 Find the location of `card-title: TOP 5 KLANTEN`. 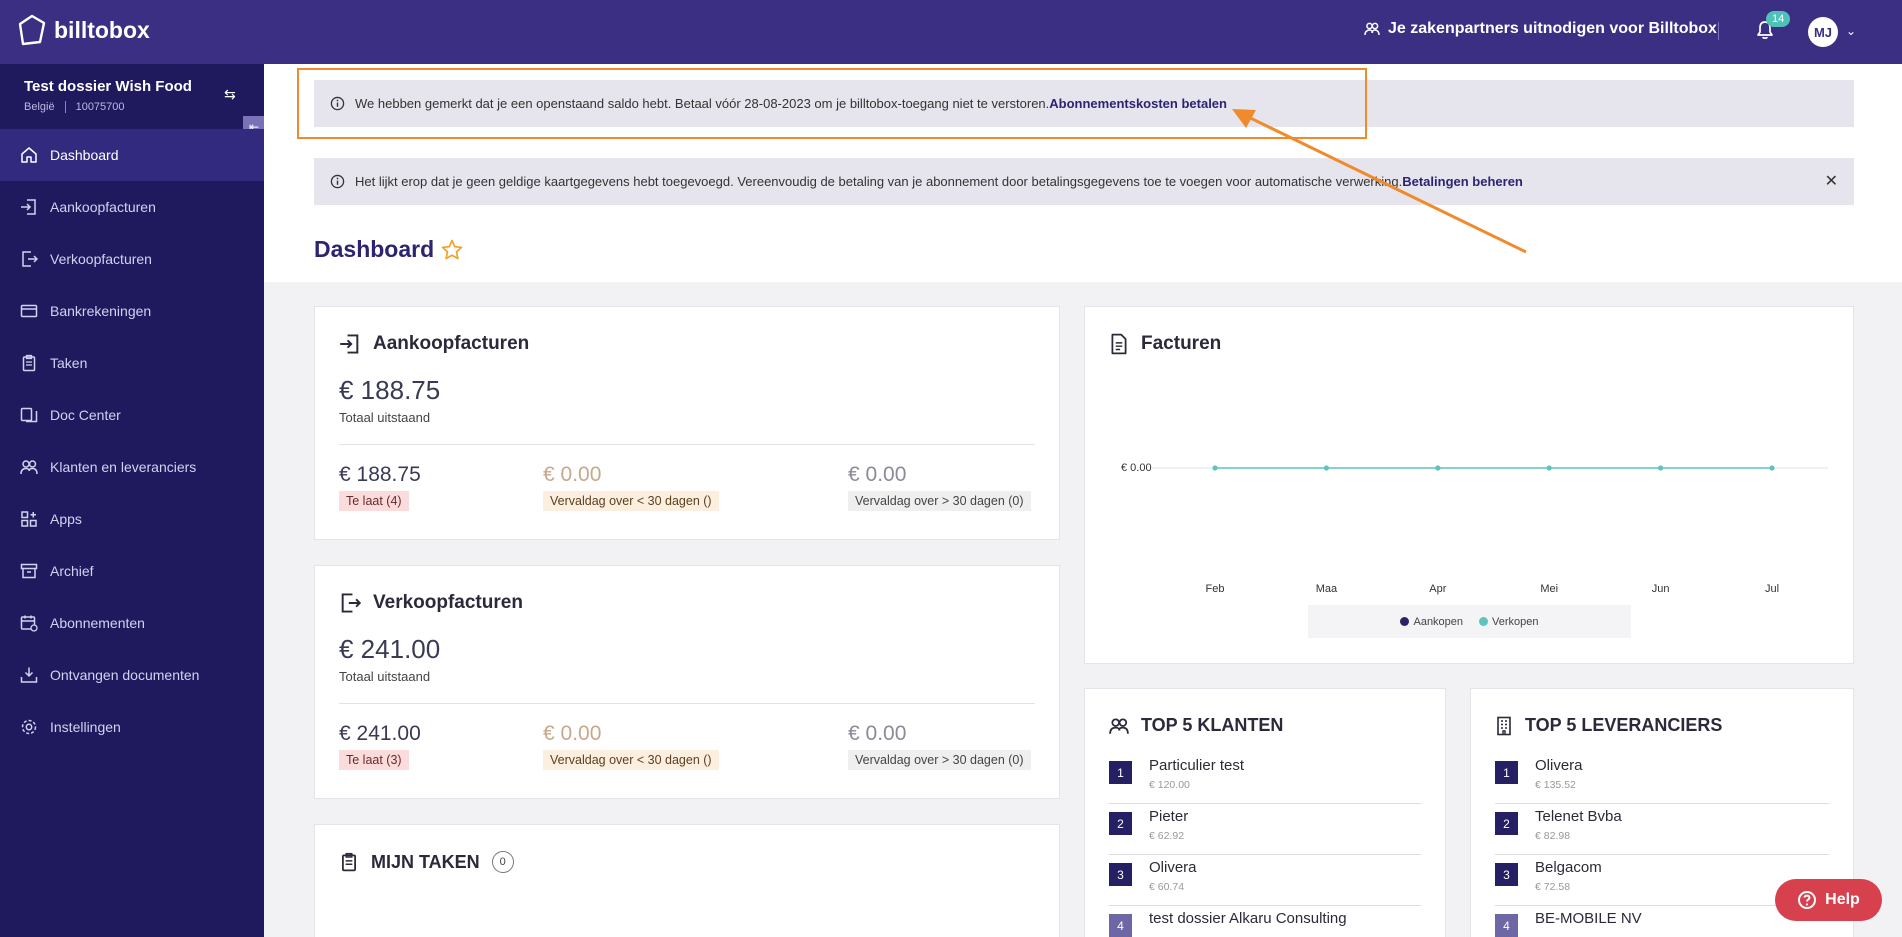

card-title: TOP 5 KLANTEN is located at coordinates (1212, 725).